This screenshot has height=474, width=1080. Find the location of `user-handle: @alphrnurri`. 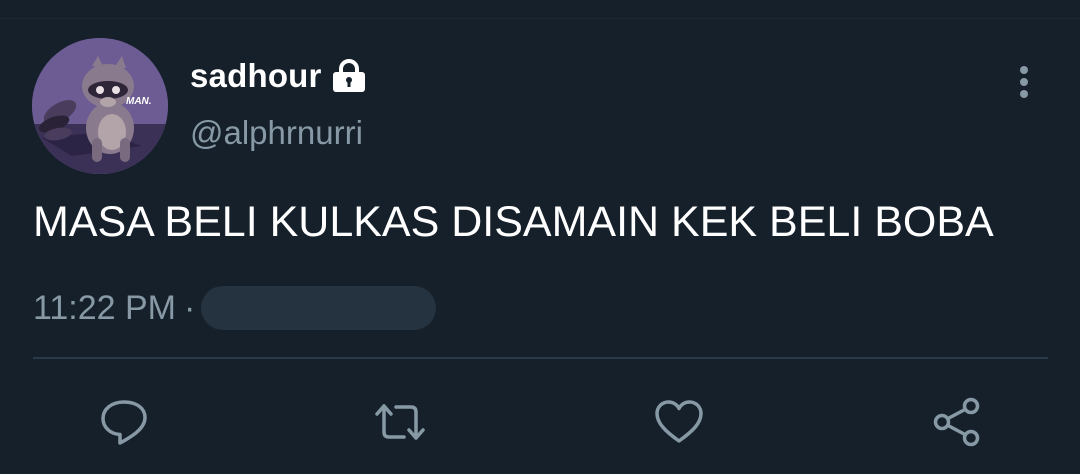

user-handle: @alphrnurri is located at coordinates (276, 133).